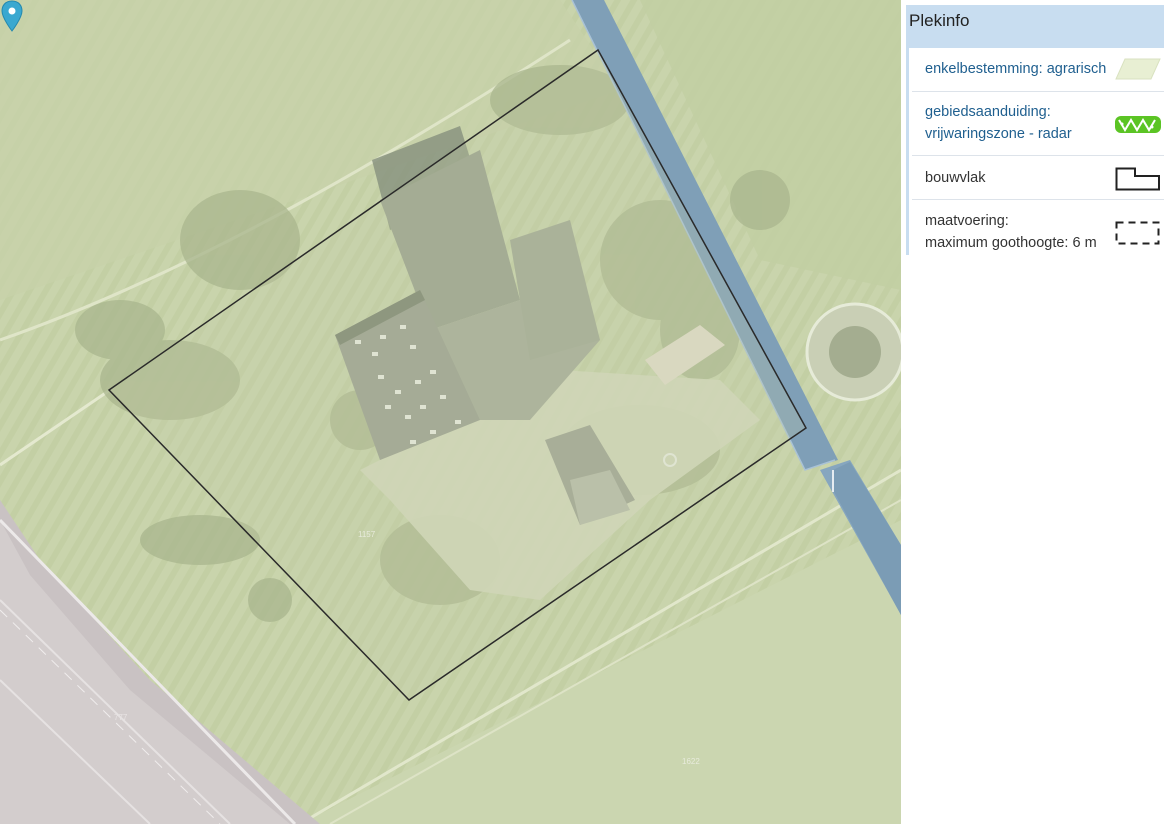  What do you see at coordinates (967, 221) in the screenshot?
I see `legend-item-label: maatvoering:` at bounding box center [967, 221].